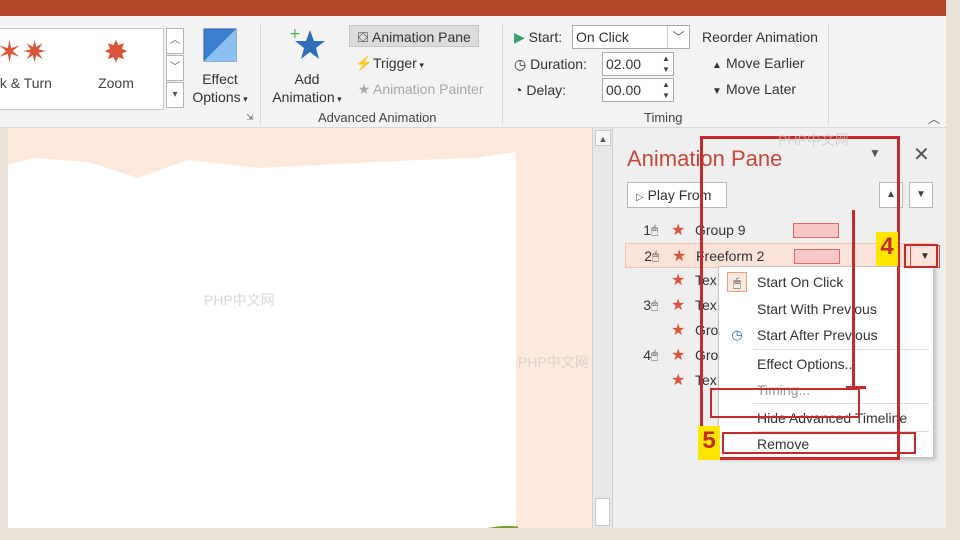 Image resolution: width=960 pixels, height=540 pixels. I want to click on duration-value: 02.00, so click(624, 64).